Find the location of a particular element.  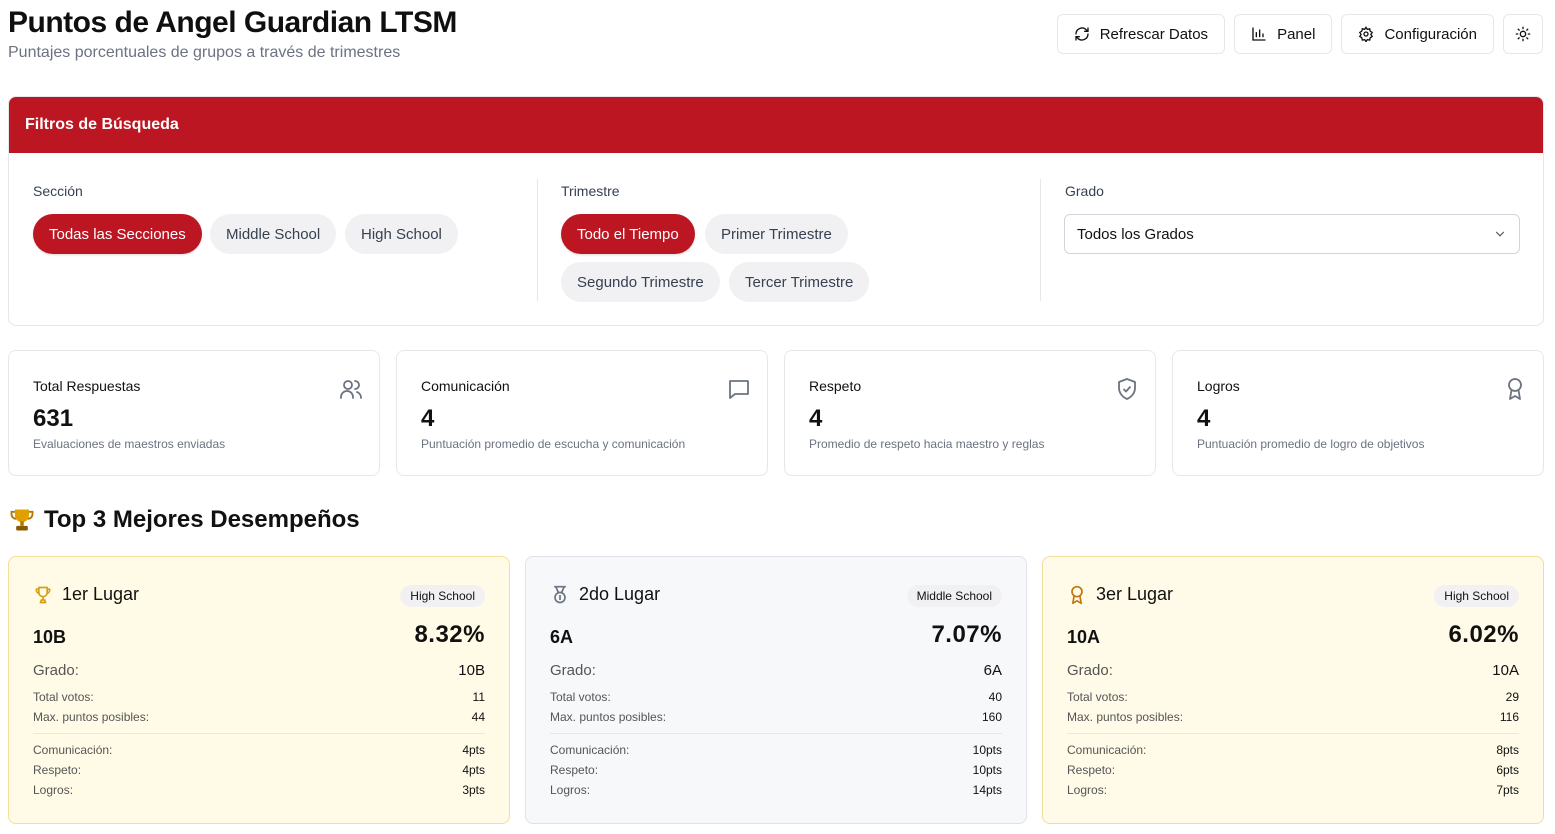

users-icon is located at coordinates (351, 389).